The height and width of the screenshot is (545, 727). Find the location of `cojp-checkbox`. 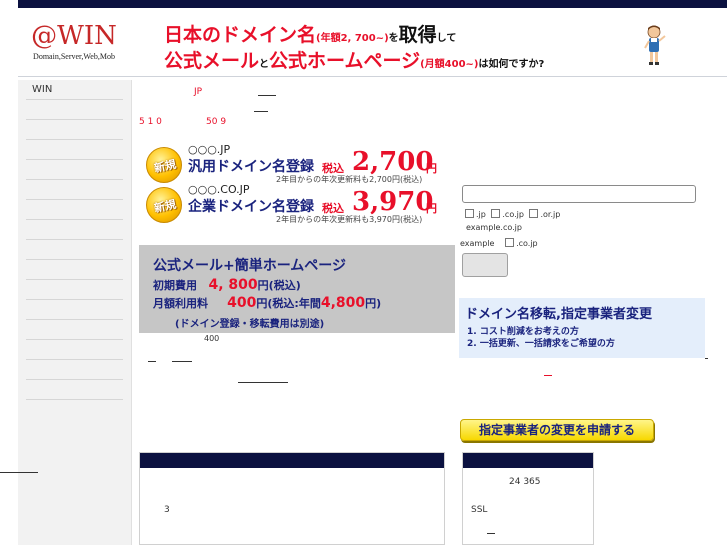

cojp-checkbox is located at coordinates (510, 242).